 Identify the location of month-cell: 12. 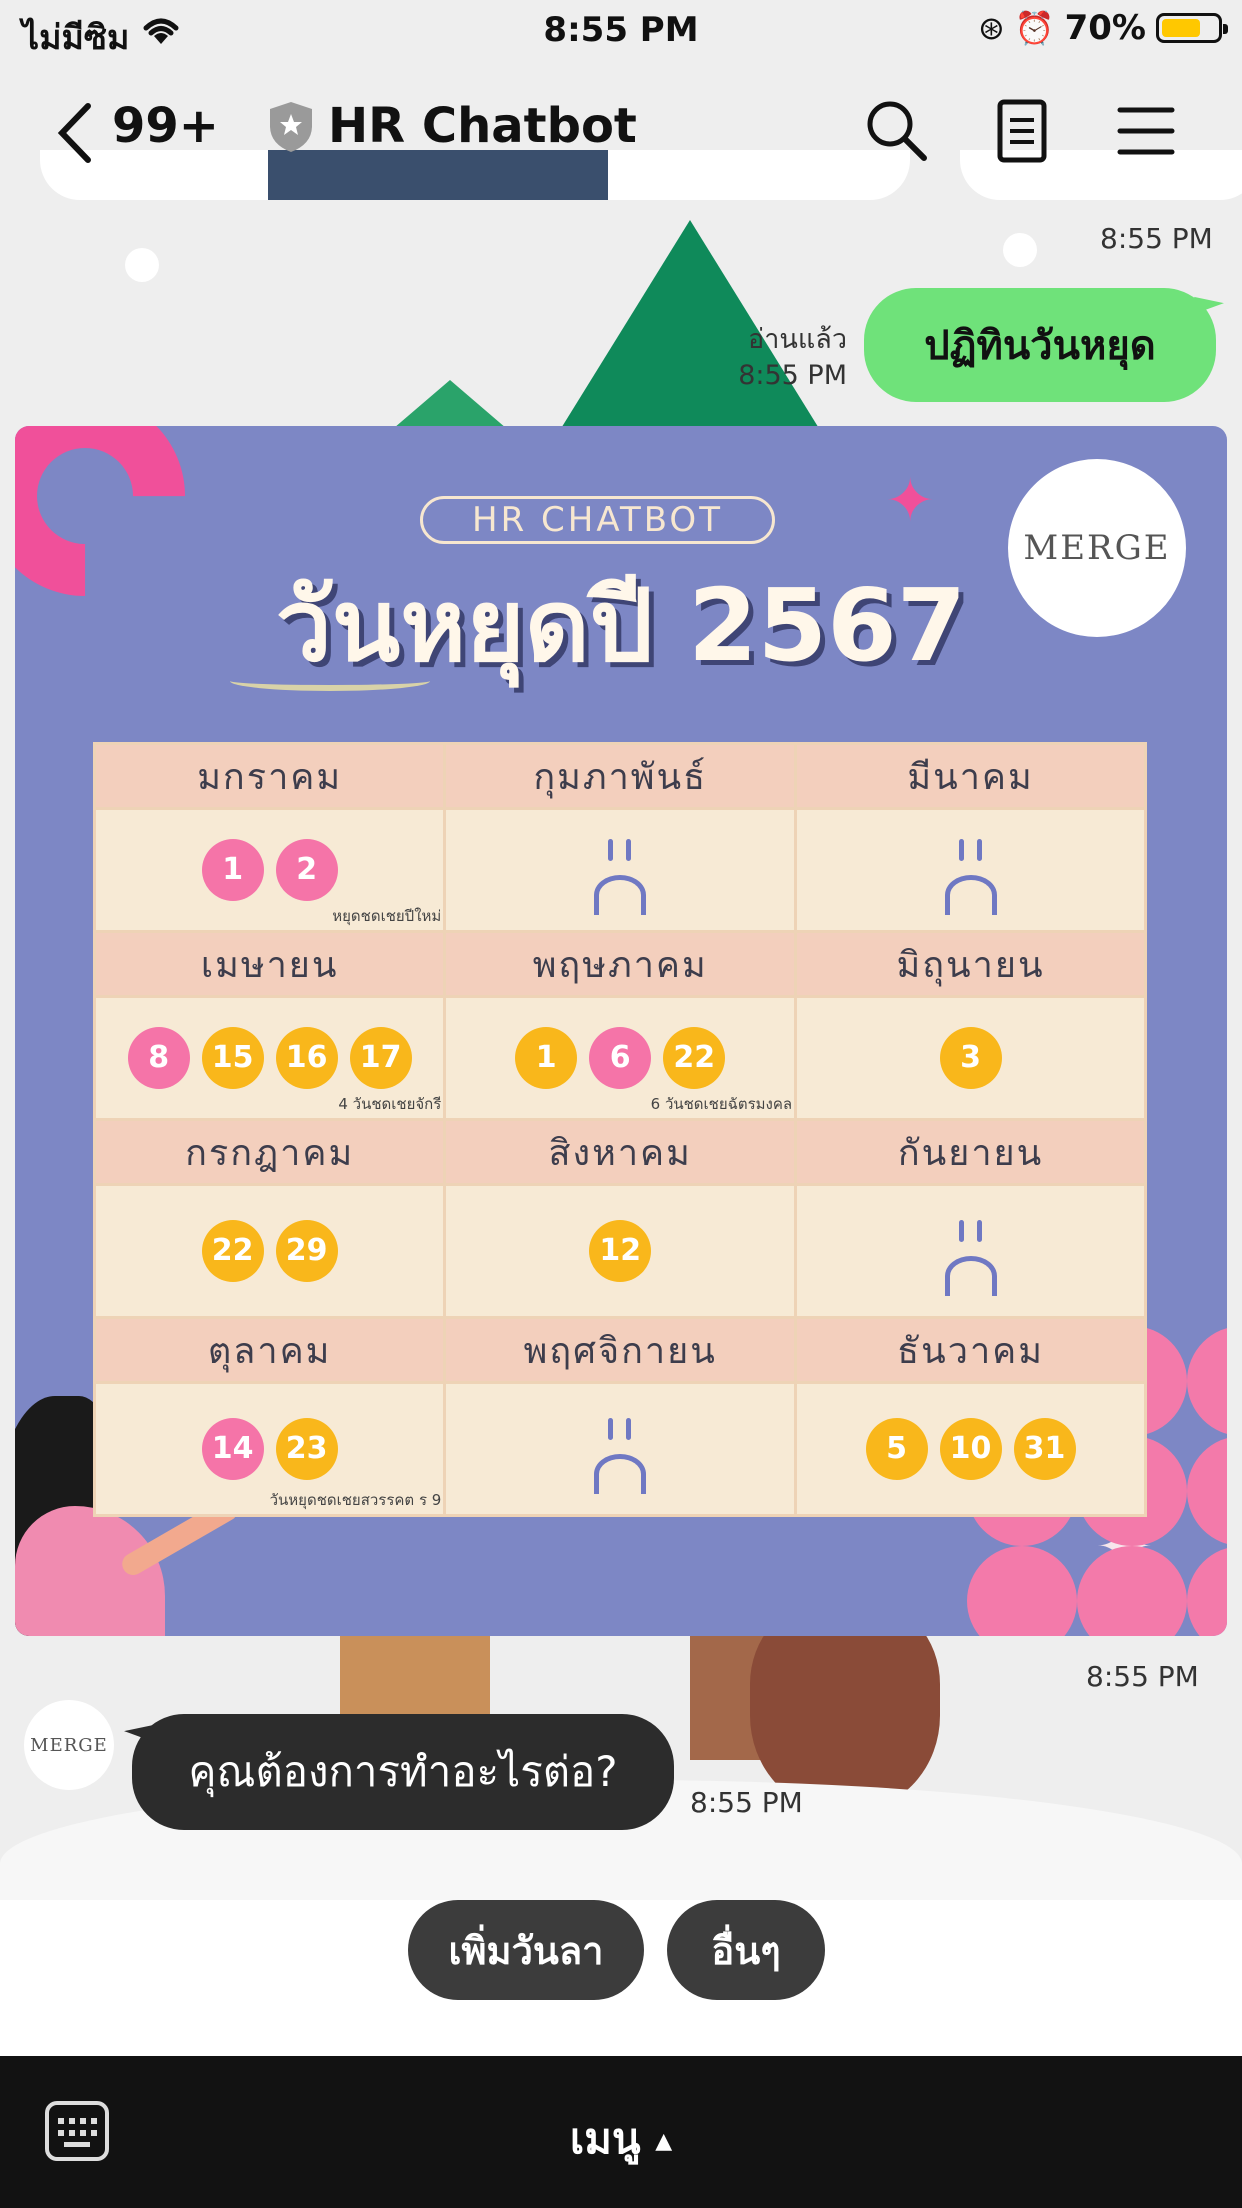
(620, 1251).